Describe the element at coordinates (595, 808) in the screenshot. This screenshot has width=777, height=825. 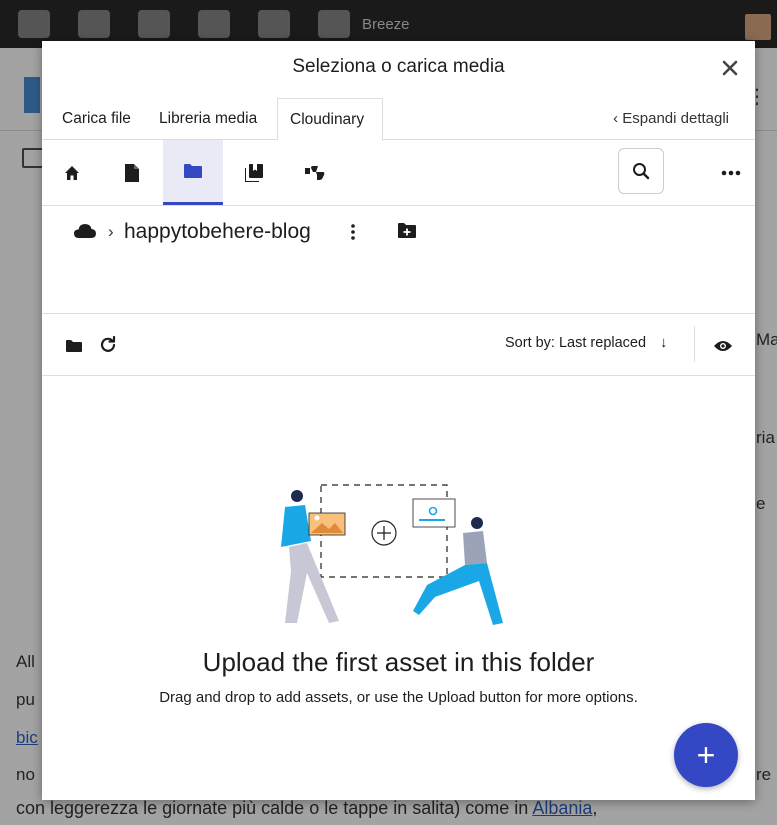
I see `background-paragraph-trailing: ,` at that location.